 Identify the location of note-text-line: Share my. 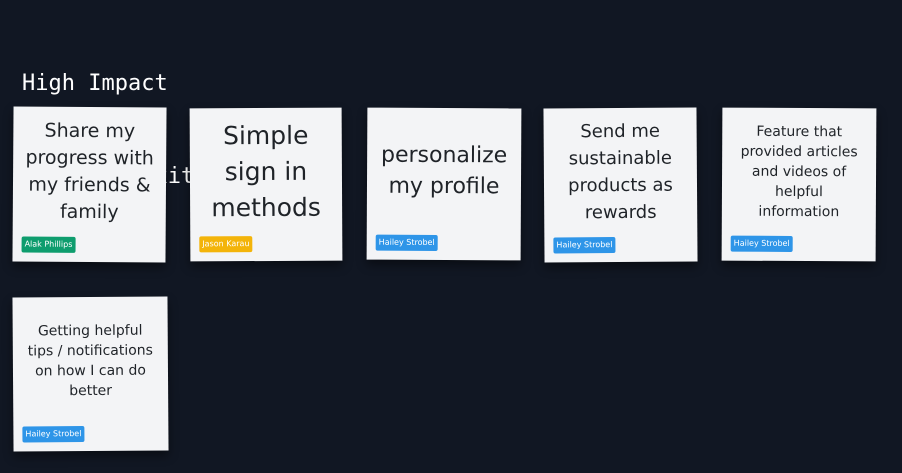
(90, 130).